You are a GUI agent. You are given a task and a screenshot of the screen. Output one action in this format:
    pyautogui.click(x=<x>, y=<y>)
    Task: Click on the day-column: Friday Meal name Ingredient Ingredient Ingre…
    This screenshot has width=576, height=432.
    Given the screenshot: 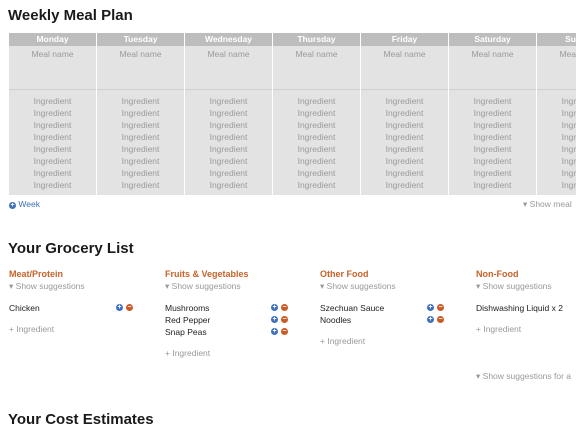 What is the action you would take?
    pyautogui.click(x=405, y=114)
    